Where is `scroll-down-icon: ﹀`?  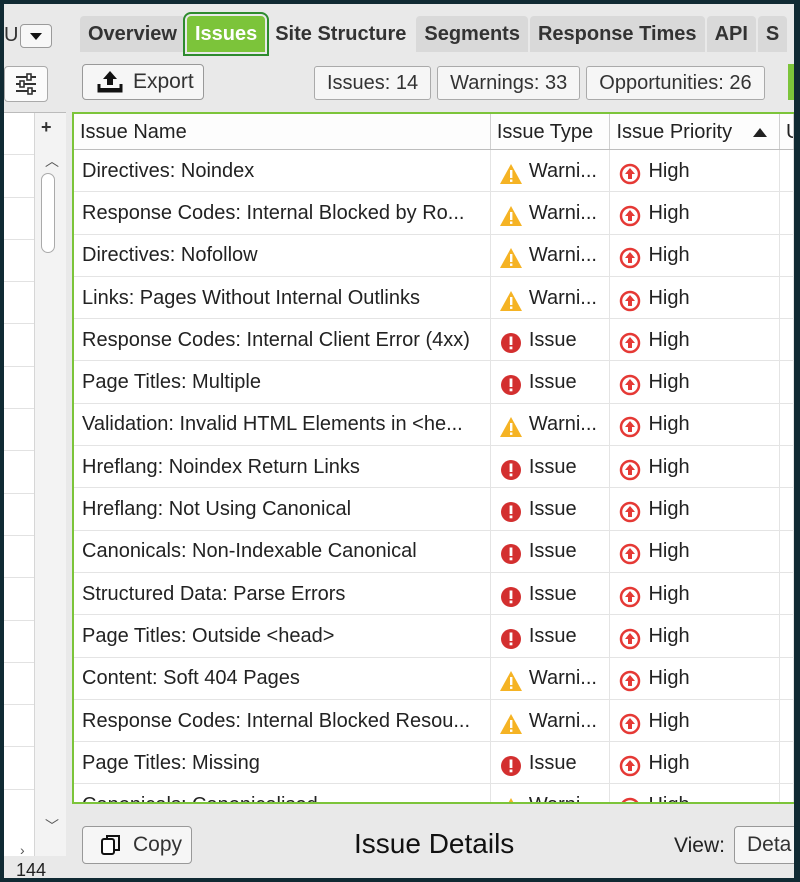 scroll-down-icon: ﹀ is located at coordinates (52, 826).